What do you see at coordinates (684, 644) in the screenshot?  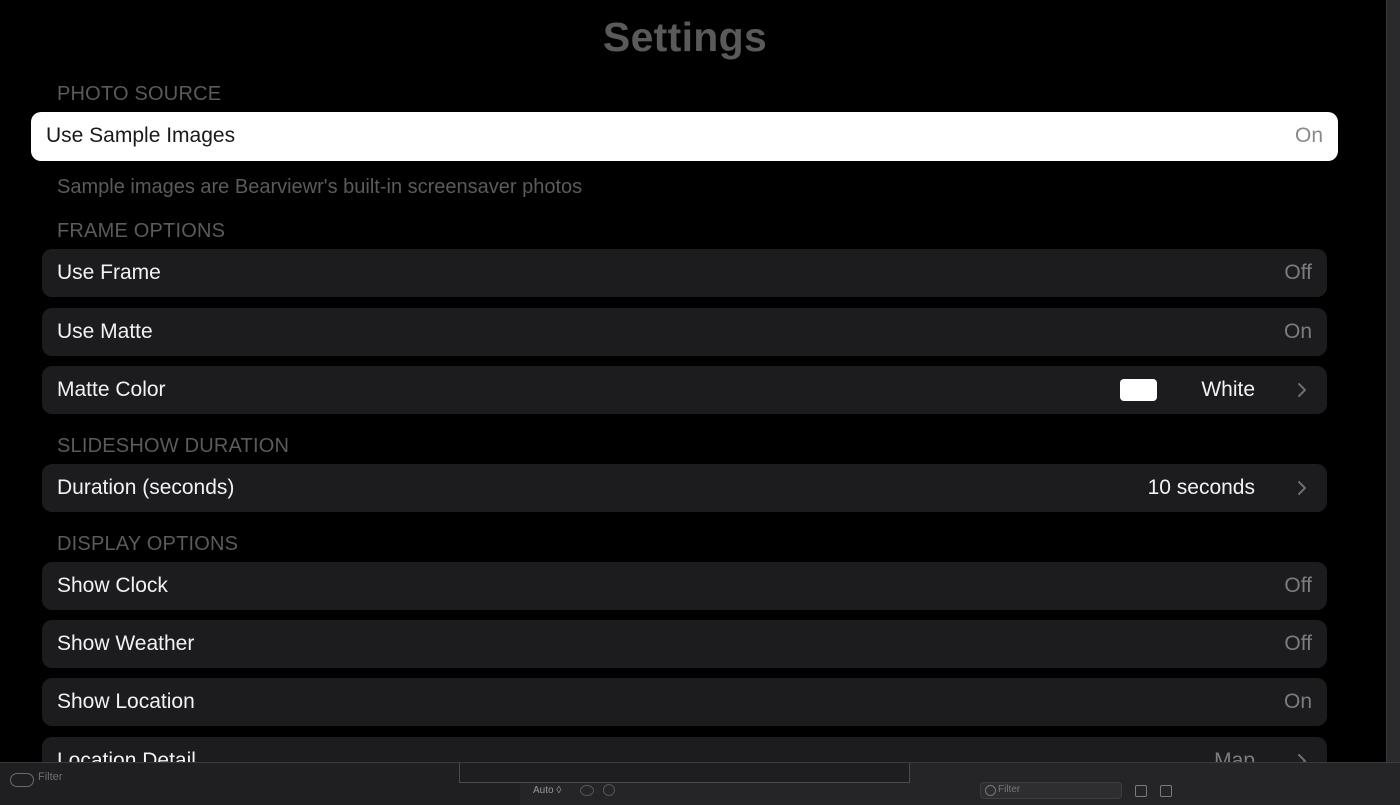 I see `row-show-weather: Show Weather Off` at bounding box center [684, 644].